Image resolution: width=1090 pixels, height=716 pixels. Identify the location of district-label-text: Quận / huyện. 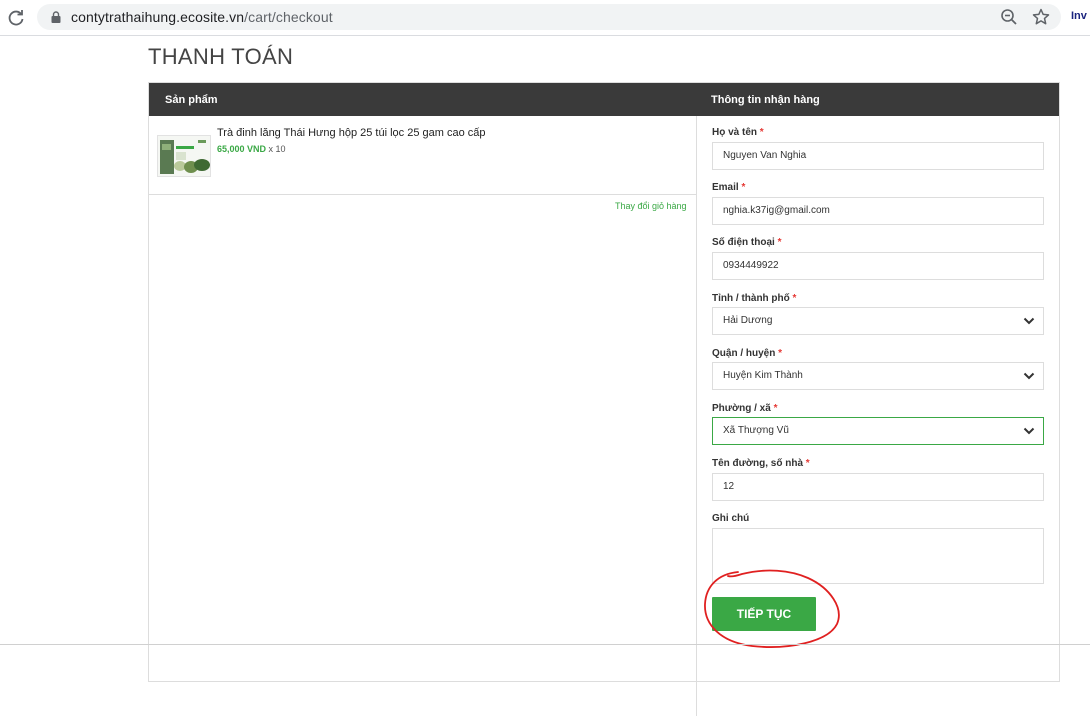
(744, 353).